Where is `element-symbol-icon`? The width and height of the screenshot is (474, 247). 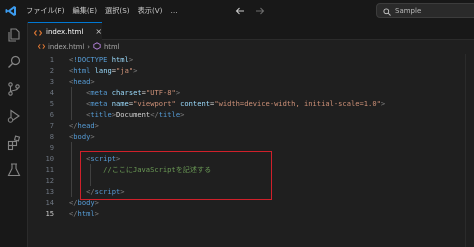 element-symbol-icon is located at coordinates (97, 47).